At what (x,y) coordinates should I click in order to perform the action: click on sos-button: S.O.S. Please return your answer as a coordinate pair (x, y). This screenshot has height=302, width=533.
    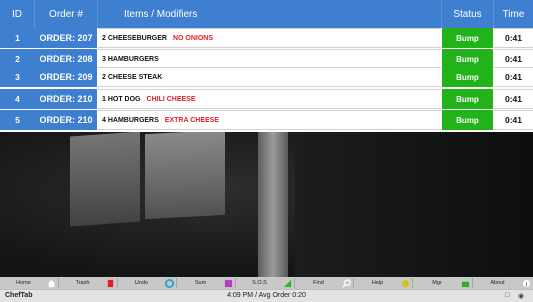
    Looking at the image, I should click on (265, 283).